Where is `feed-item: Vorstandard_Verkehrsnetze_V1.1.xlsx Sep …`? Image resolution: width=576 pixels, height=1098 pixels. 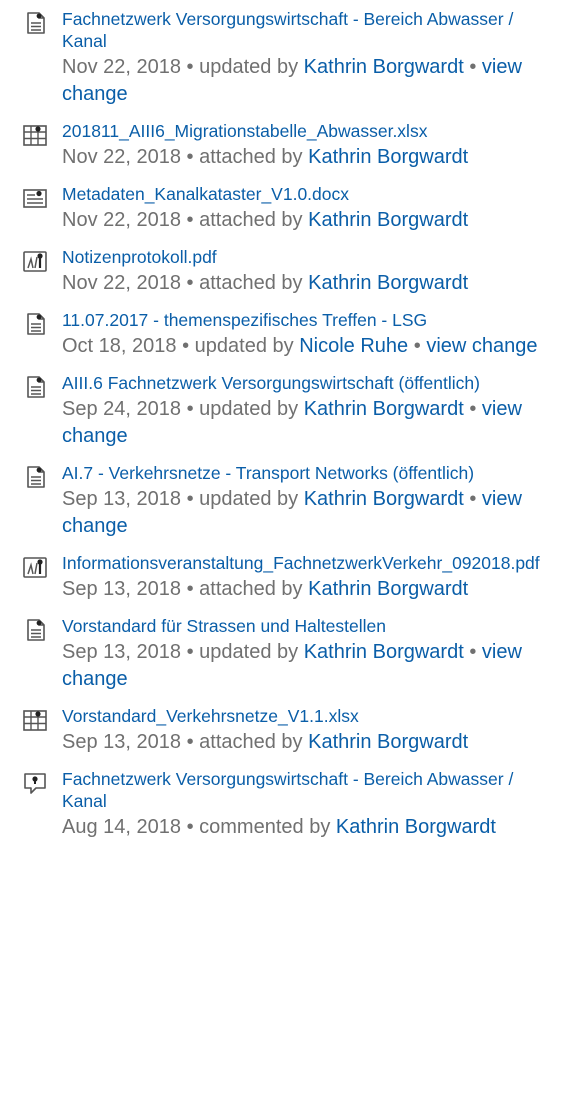 feed-item: Vorstandard_Verkehrsnetze_V1.1.xlsx Sep … is located at coordinates (288, 730).